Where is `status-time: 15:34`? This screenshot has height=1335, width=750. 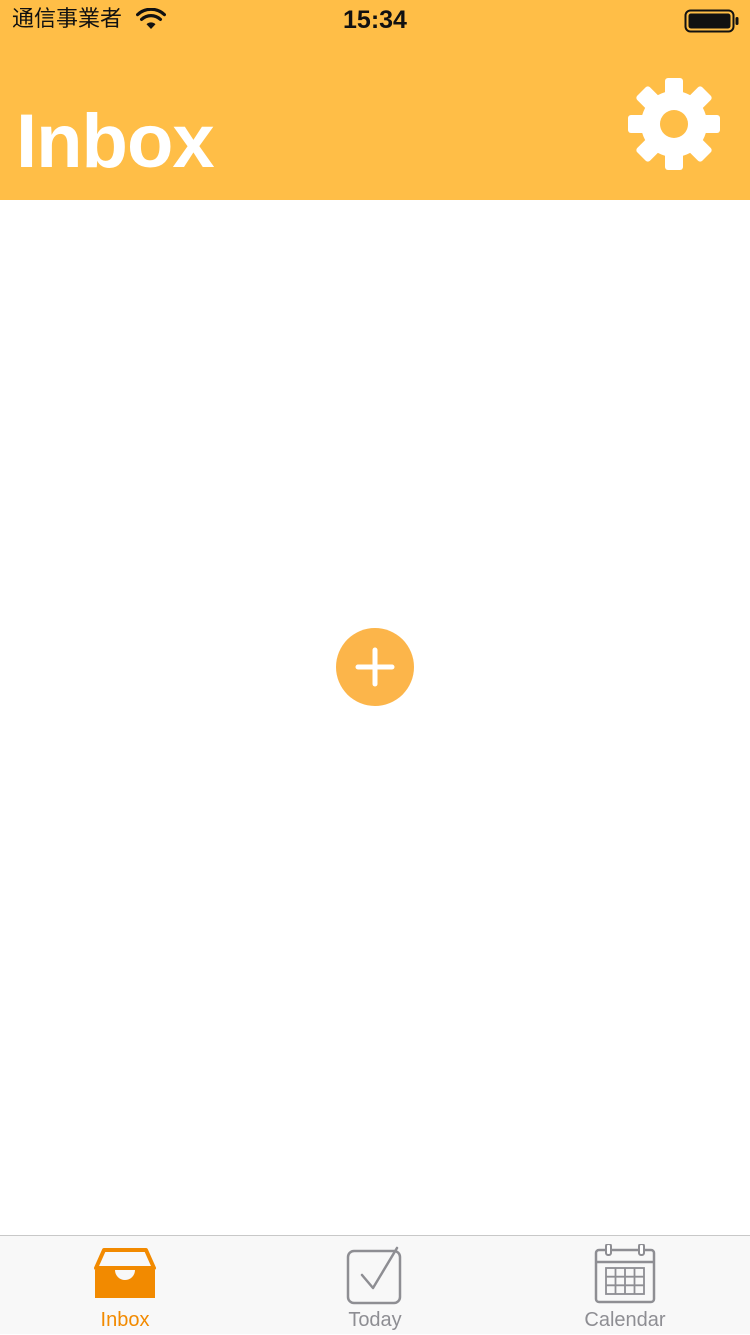 status-time: 15:34 is located at coordinates (375, 20).